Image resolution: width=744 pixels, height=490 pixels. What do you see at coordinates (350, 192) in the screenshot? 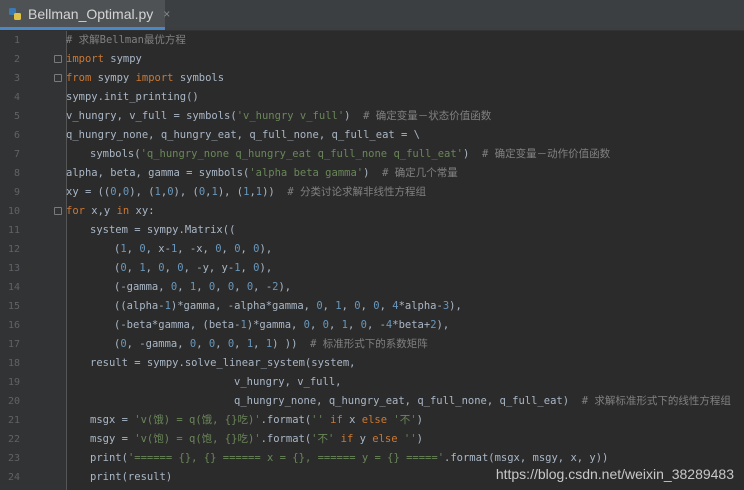
I see `code-token: # 分类讨论求解非线性方程组` at bounding box center [350, 192].